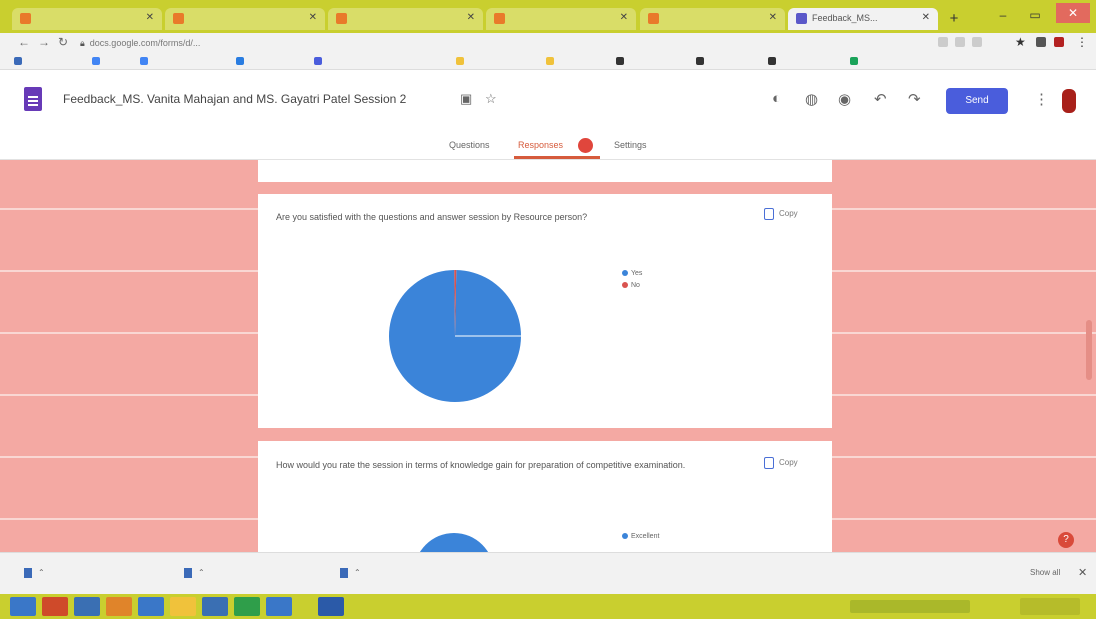 This screenshot has width=1096, height=619. Describe the element at coordinates (844, 99) in the screenshot. I see `preview-eye-icon: ◉` at that location.